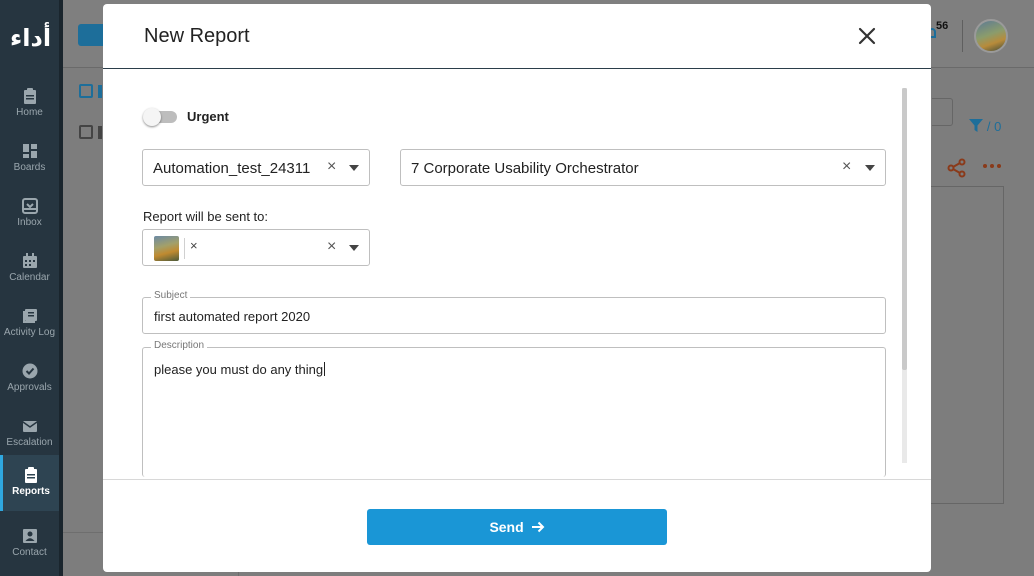 The height and width of the screenshot is (576, 1034). Describe the element at coordinates (184, 248) in the screenshot. I see `chip-separator` at that location.